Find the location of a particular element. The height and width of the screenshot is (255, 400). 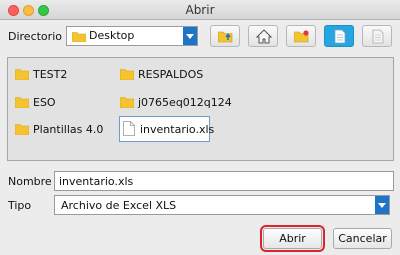

file-name: j0765eq012q124 is located at coordinates (185, 102).